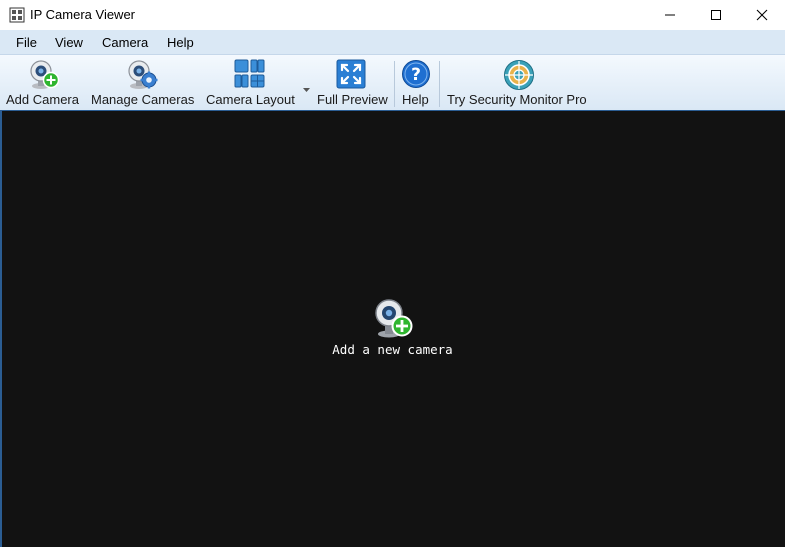 The height and width of the screenshot is (547, 785). What do you see at coordinates (392, 349) in the screenshot?
I see `add-new-camera-label: Add a new camera` at bounding box center [392, 349].